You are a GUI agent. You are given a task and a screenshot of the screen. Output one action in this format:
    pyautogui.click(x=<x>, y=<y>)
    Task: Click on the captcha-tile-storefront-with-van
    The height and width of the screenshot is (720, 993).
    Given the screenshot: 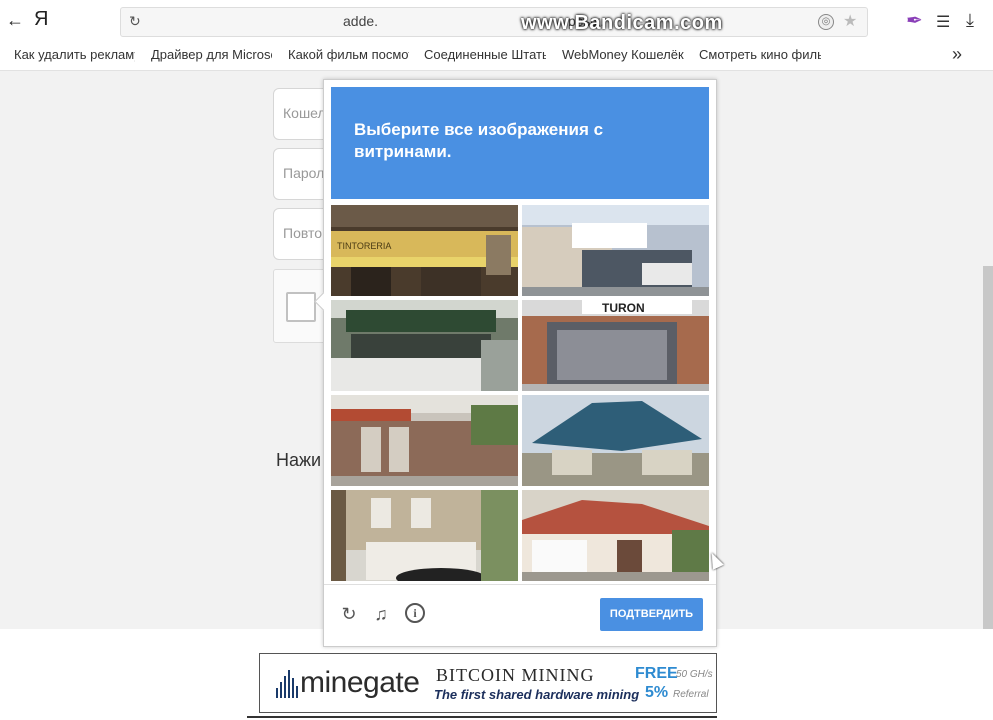 What is the action you would take?
    pyautogui.click(x=424, y=345)
    